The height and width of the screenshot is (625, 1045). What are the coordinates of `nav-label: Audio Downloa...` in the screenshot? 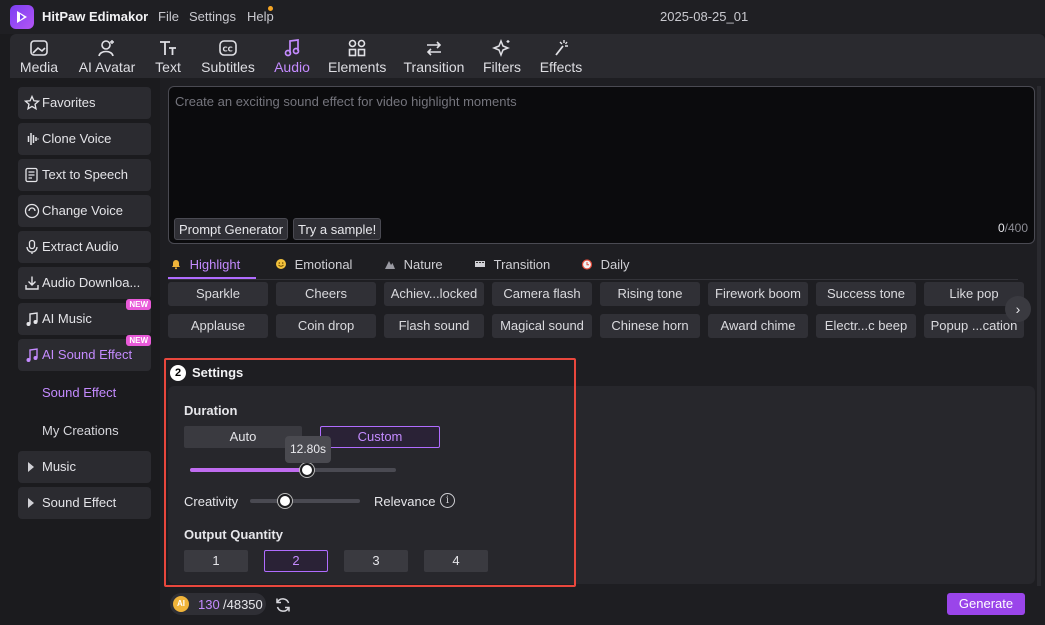 It's located at (91, 282).